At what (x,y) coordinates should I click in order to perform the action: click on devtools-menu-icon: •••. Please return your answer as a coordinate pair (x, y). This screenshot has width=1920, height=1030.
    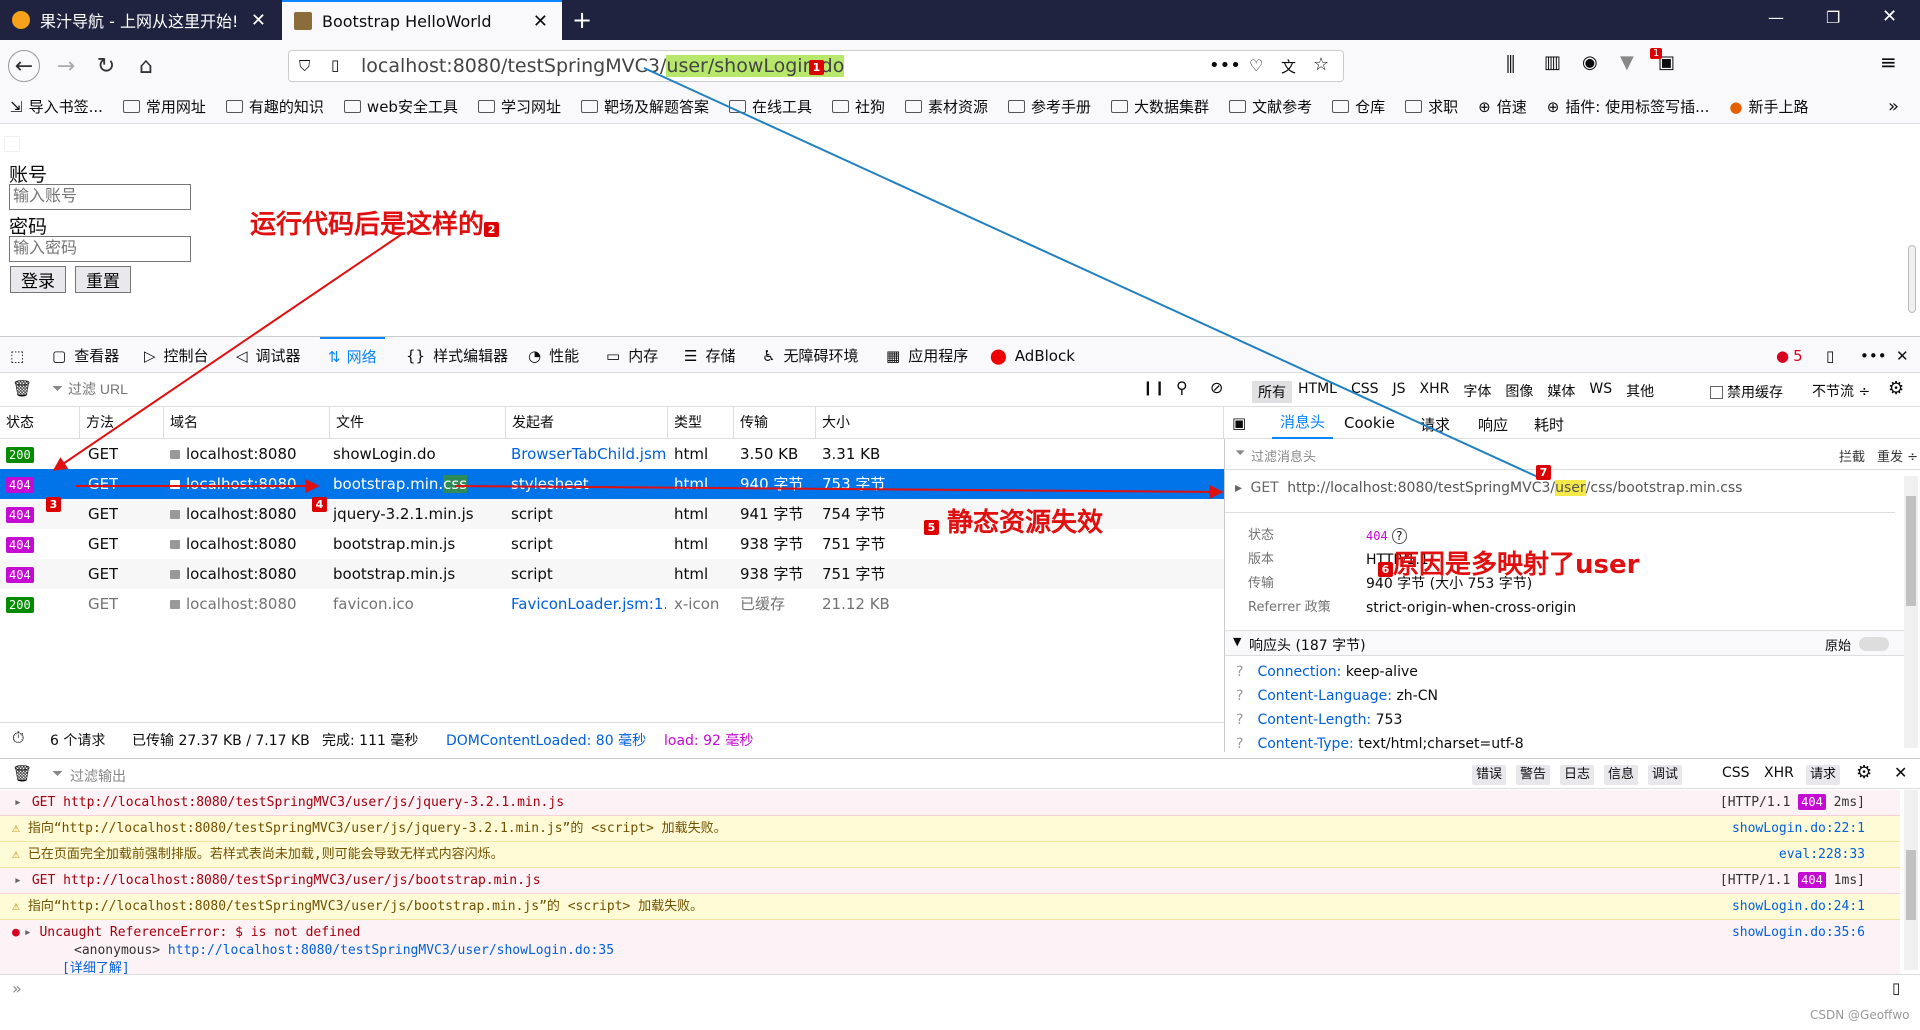
    Looking at the image, I should click on (1873, 355).